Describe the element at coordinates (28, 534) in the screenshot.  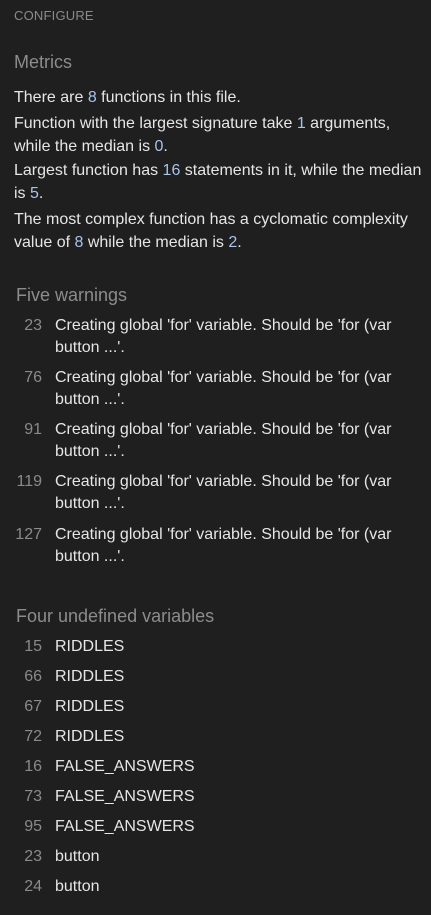
I see `line-number: 127` at that location.